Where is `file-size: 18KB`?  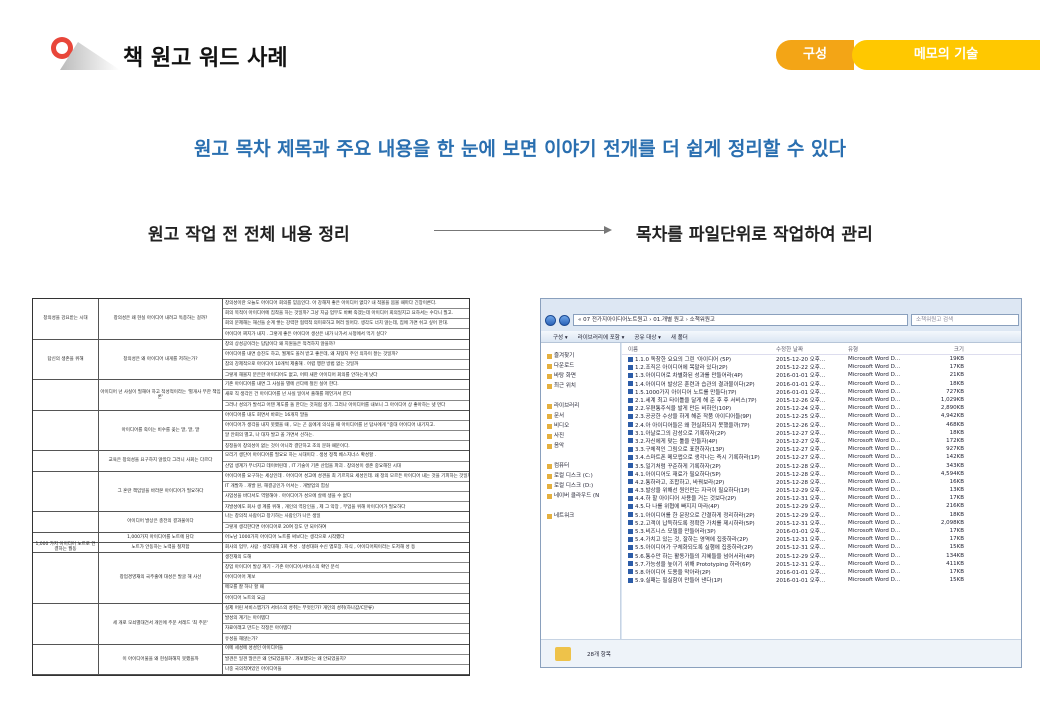
file-size: 18KB is located at coordinates (956, 383).